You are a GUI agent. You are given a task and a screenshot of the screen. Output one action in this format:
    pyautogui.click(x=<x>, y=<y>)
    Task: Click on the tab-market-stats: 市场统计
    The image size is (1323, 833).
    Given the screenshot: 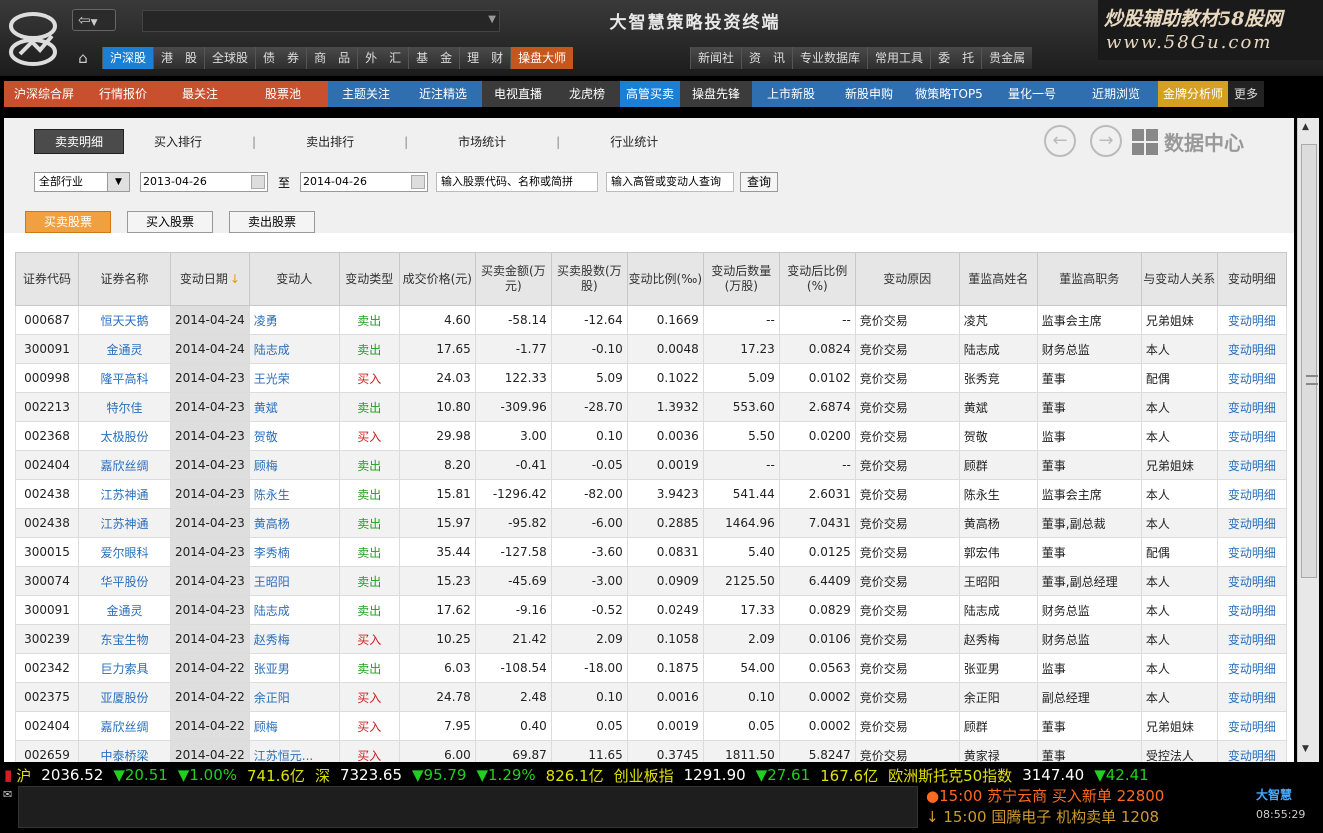 What is the action you would take?
    pyautogui.click(x=482, y=141)
    